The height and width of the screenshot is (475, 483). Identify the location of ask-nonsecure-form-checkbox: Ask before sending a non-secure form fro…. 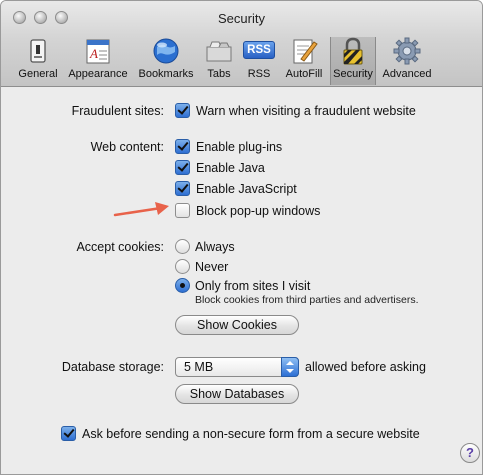
(240, 433).